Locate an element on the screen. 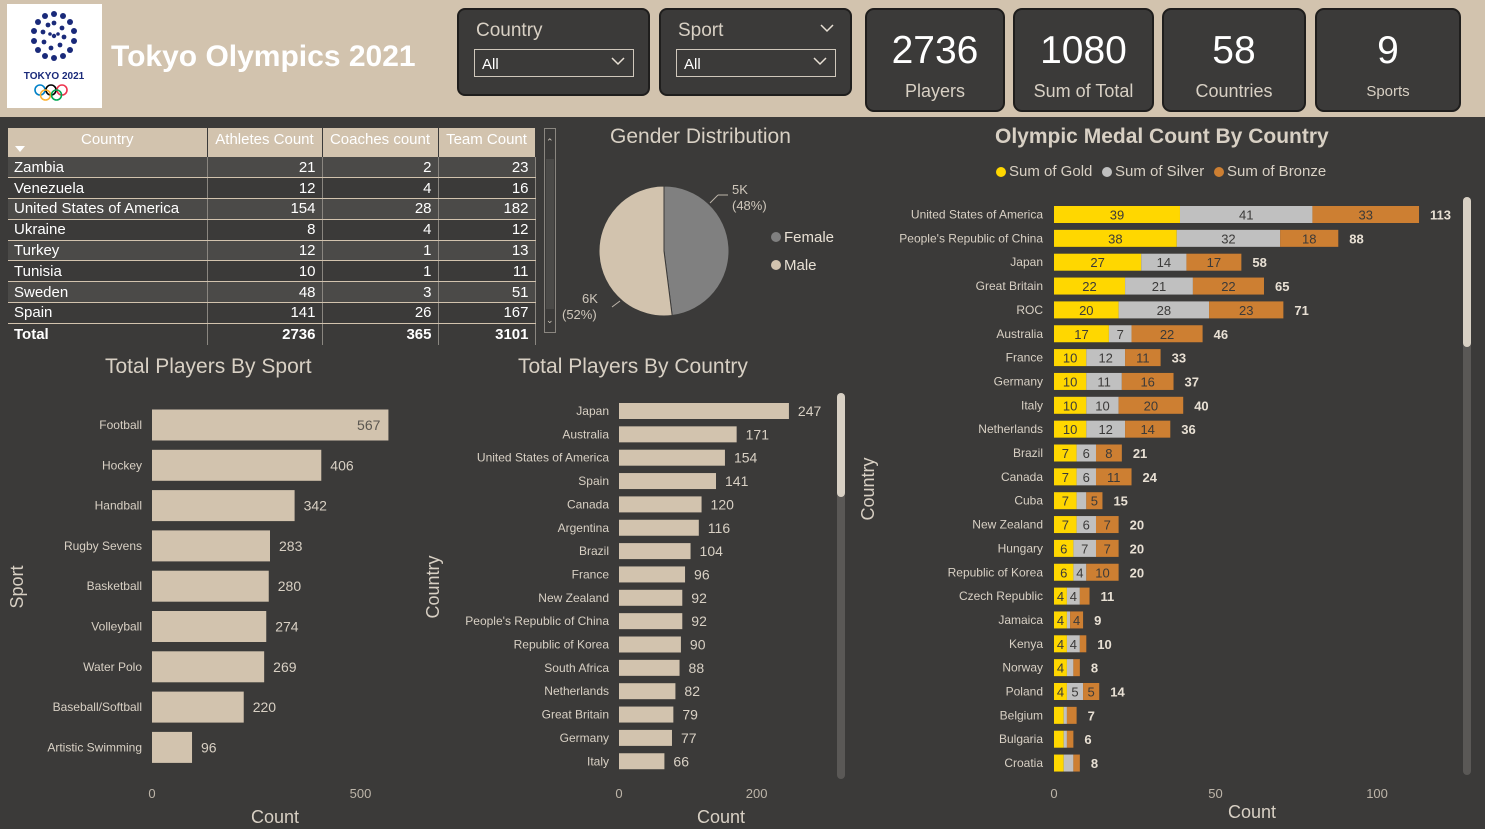 The image size is (1485, 829). table-row: Zambia 21 2 23 is located at coordinates (272, 168).